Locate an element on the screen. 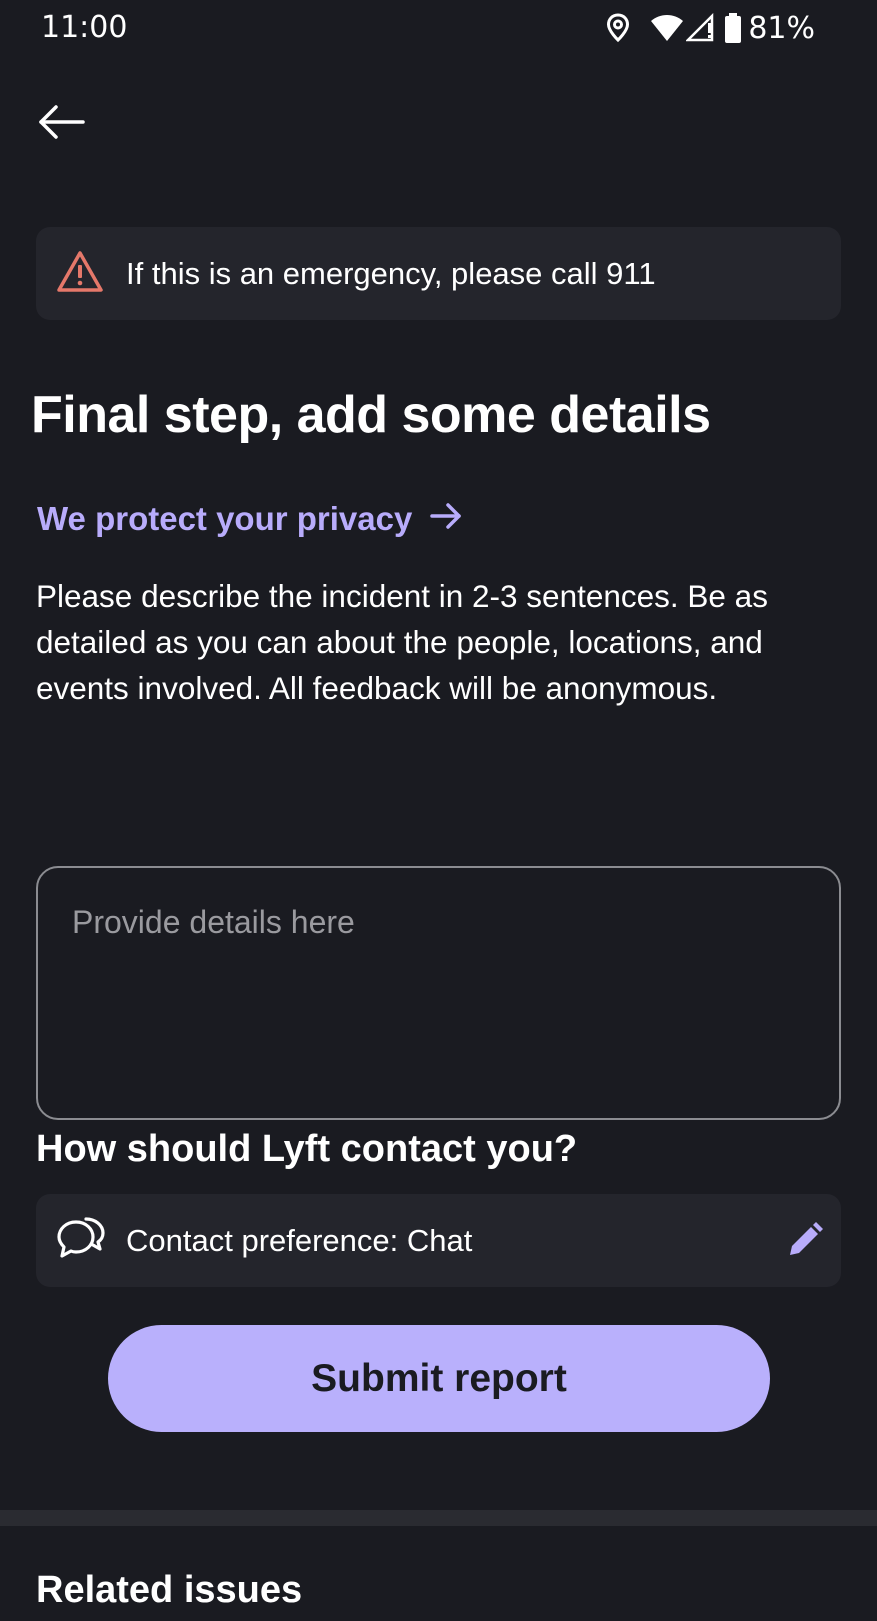 The image size is (877, 1621). status-bar: 11:00 81% is located at coordinates (438, 28).